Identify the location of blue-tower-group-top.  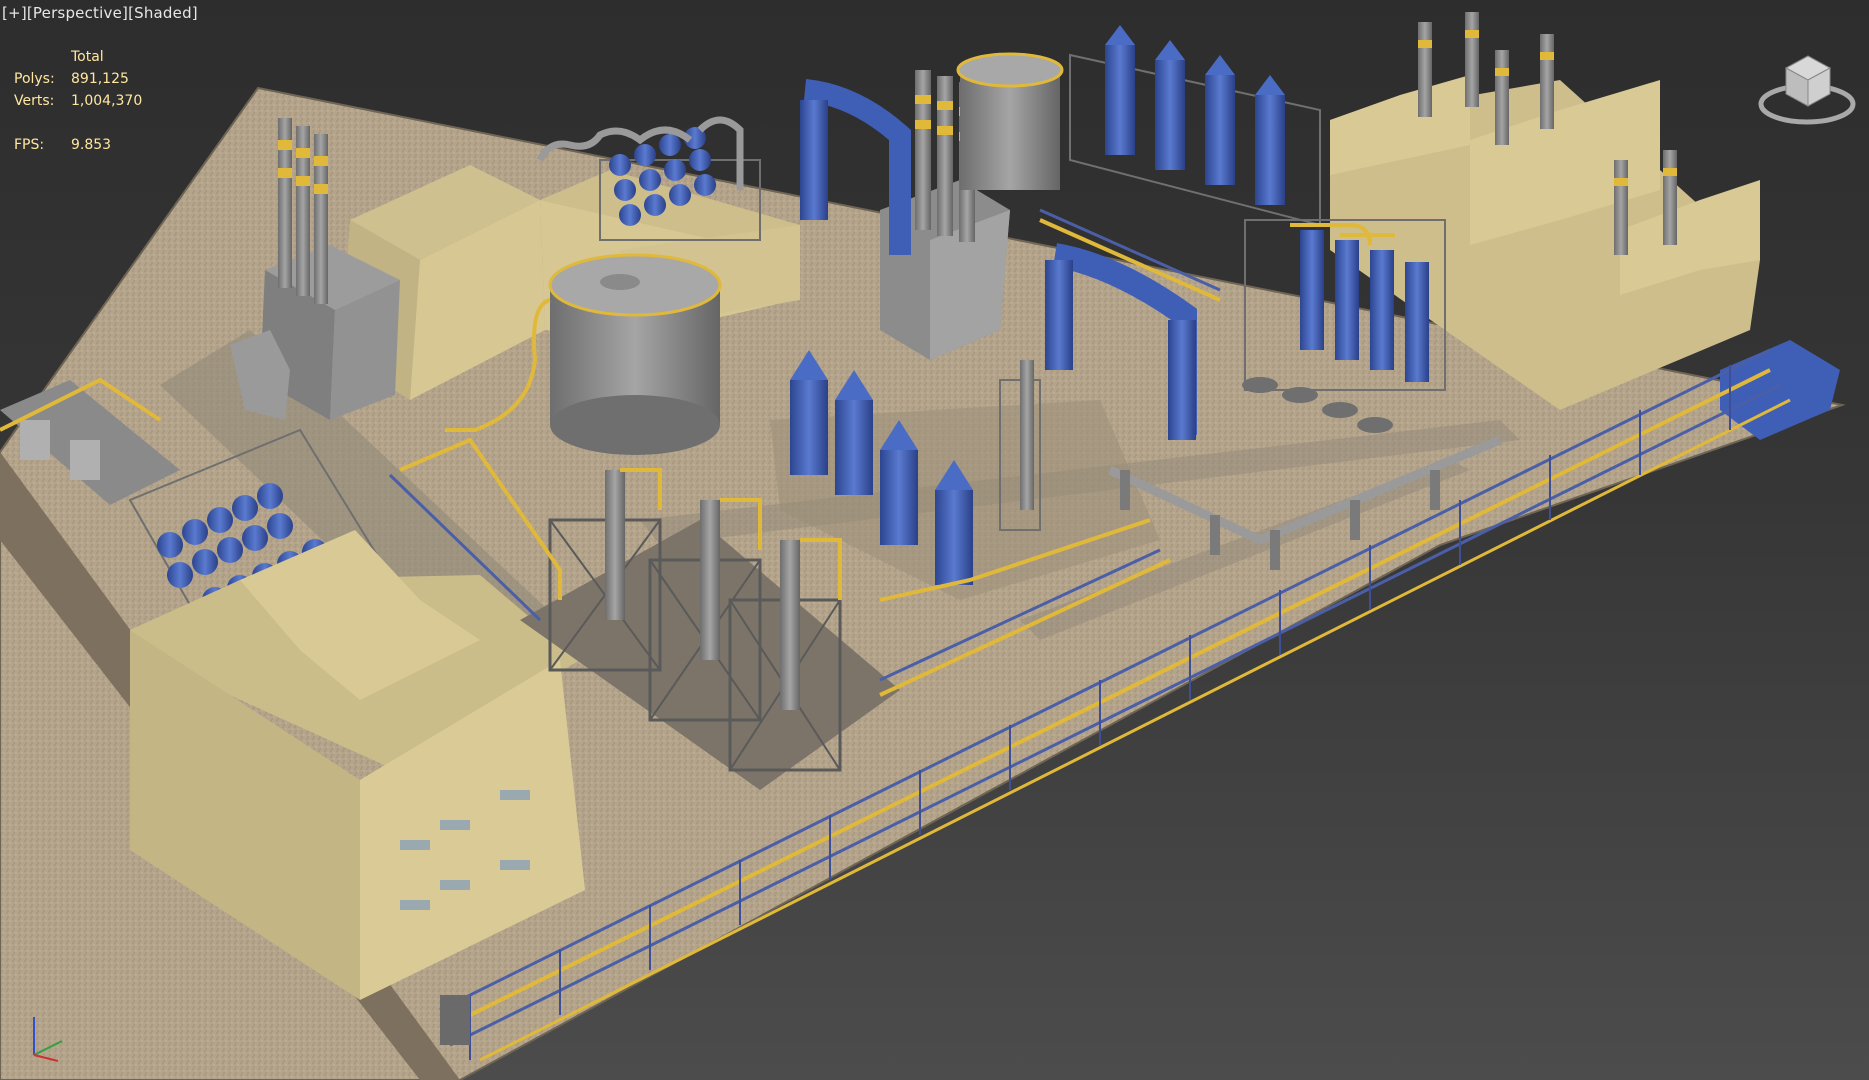
(1195, 126).